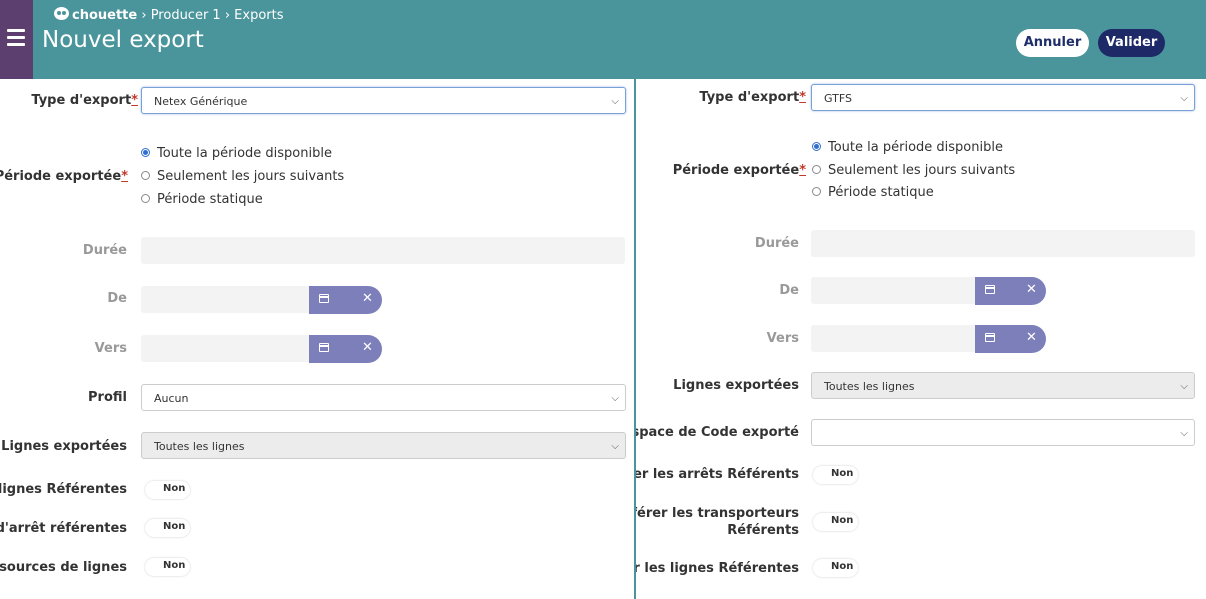 This screenshot has width=1206, height=599. Describe the element at coordinates (201, 101) in the screenshot. I see `export-type-value: Netex Générique` at that location.